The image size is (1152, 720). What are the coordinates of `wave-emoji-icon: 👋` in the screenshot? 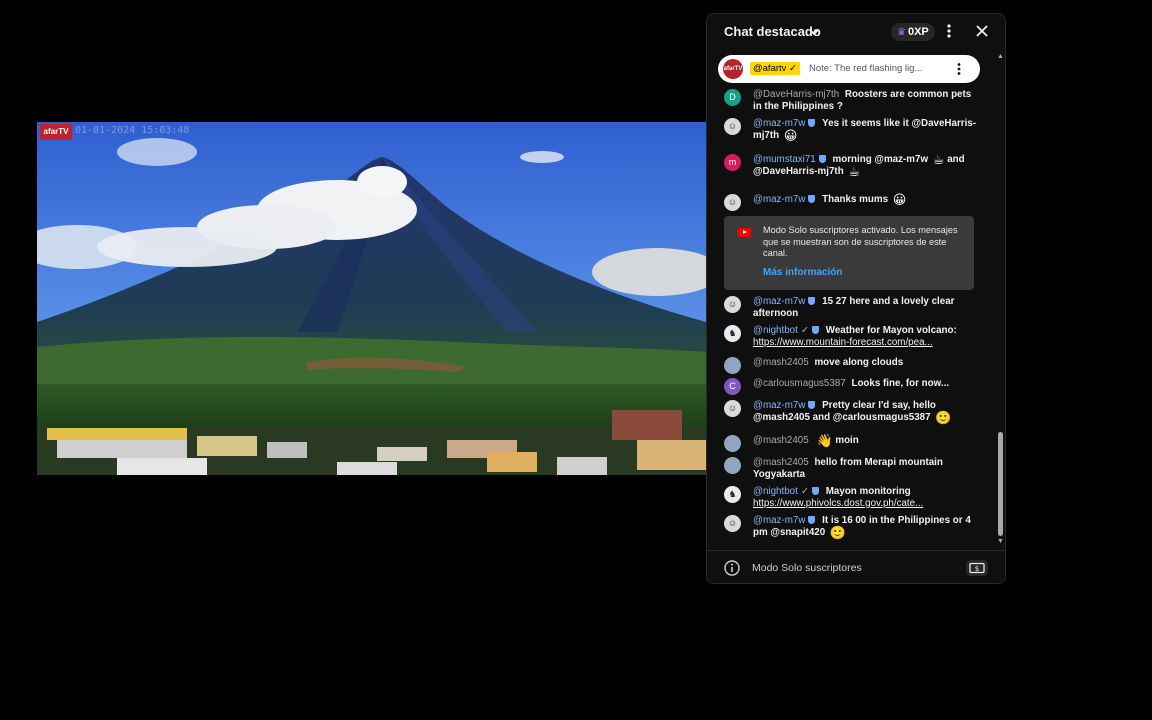 It's located at (824, 440).